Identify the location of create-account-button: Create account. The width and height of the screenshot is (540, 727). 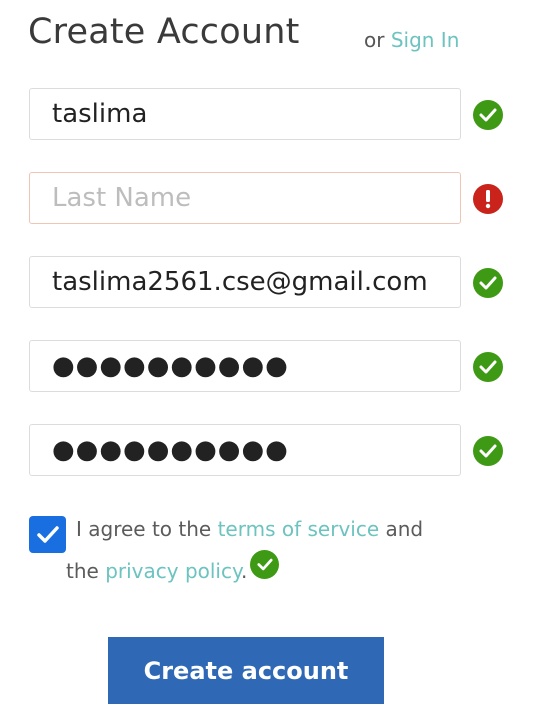
(246, 670).